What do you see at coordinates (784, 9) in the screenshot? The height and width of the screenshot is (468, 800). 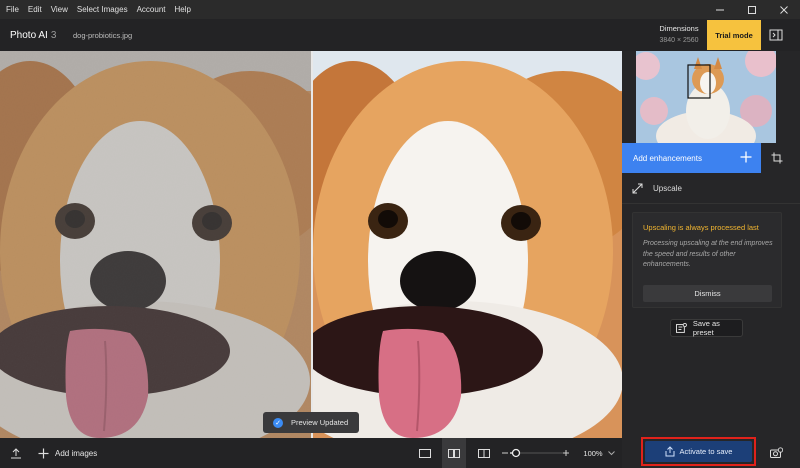 I see `close-icon` at bounding box center [784, 9].